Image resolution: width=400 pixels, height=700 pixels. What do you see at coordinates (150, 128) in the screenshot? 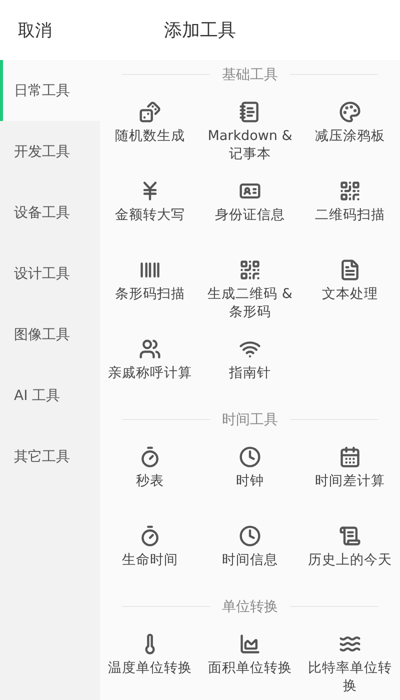
I see `tool-button: 随机数生成` at bounding box center [150, 128].